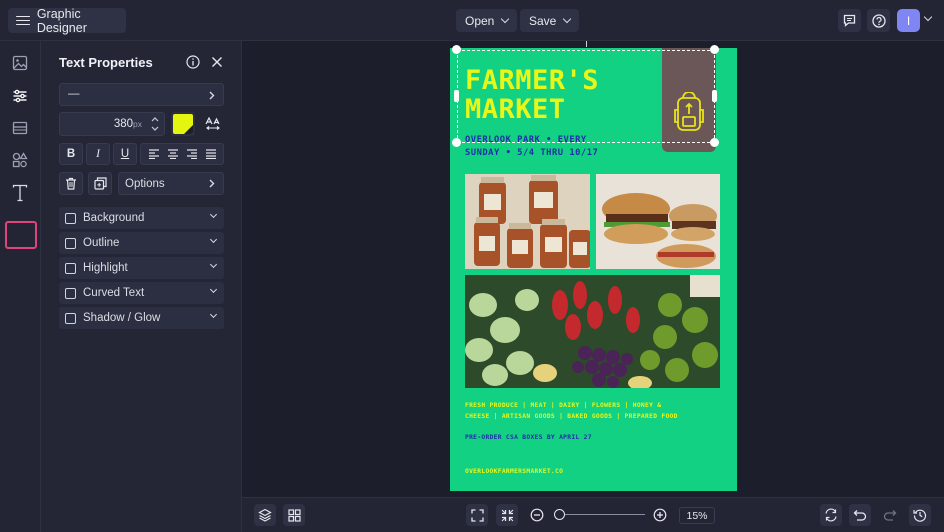 This screenshot has width=944, height=532. What do you see at coordinates (294, 515) in the screenshot?
I see `grid-button` at bounding box center [294, 515].